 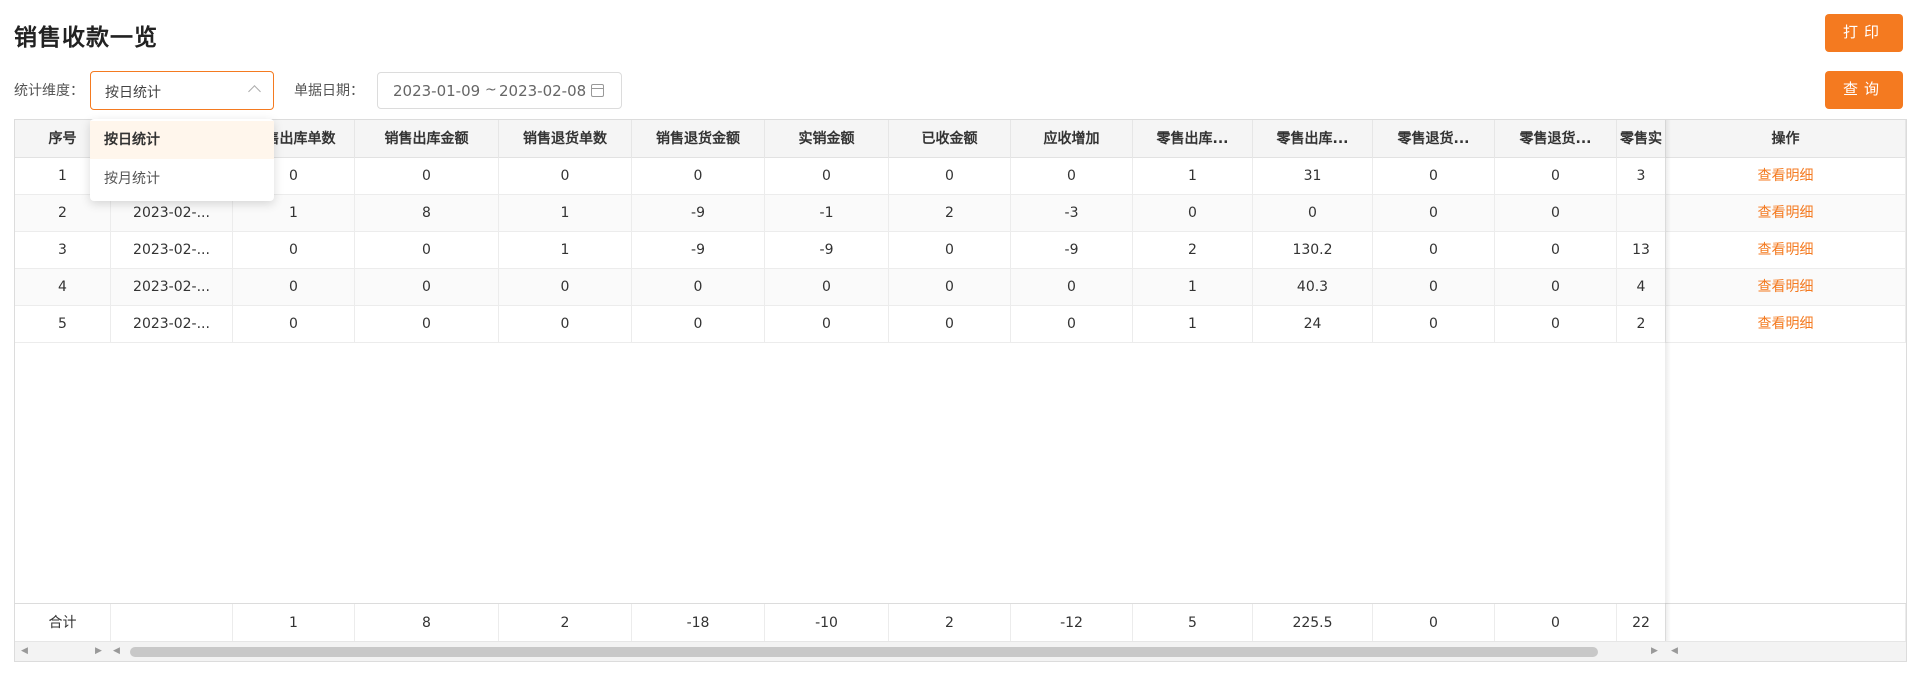 What do you see at coordinates (597, 90) in the screenshot?
I see `calendar-icon` at bounding box center [597, 90].